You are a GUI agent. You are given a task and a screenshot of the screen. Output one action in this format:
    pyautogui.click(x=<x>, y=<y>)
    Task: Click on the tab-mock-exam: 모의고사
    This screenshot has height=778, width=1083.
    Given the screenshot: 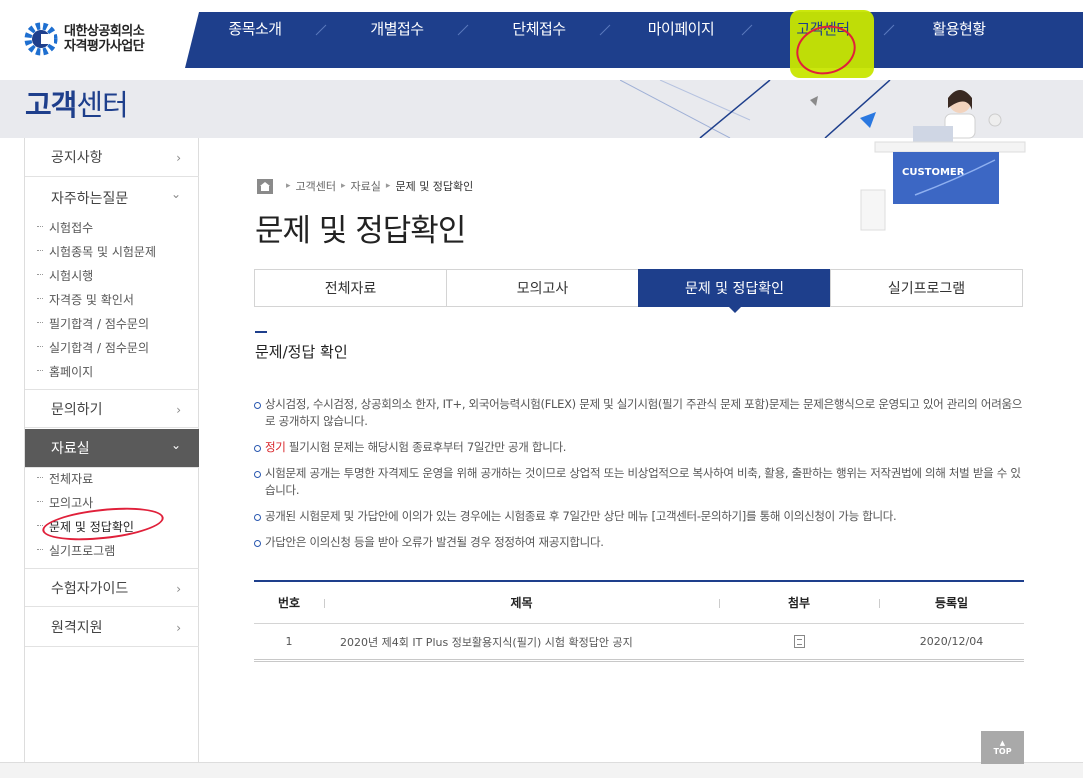 What is the action you would take?
    pyautogui.click(x=542, y=288)
    